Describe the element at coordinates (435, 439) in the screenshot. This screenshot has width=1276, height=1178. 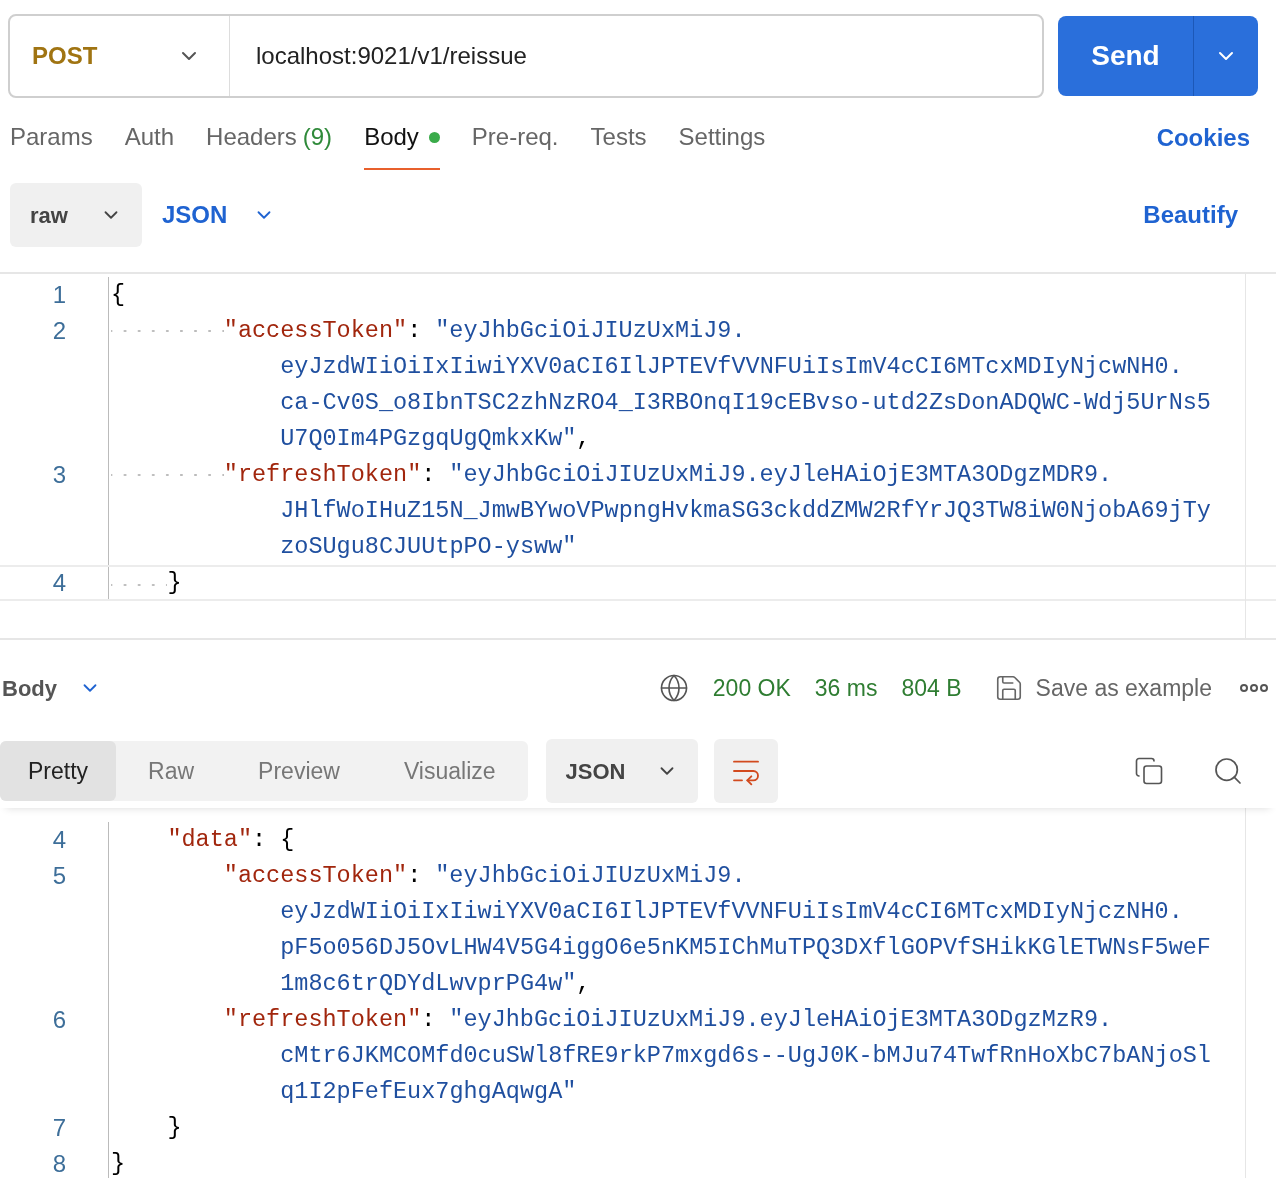
I see `json-value: U7Q0Im4PGzgqUgQmkxKw",` at that location.